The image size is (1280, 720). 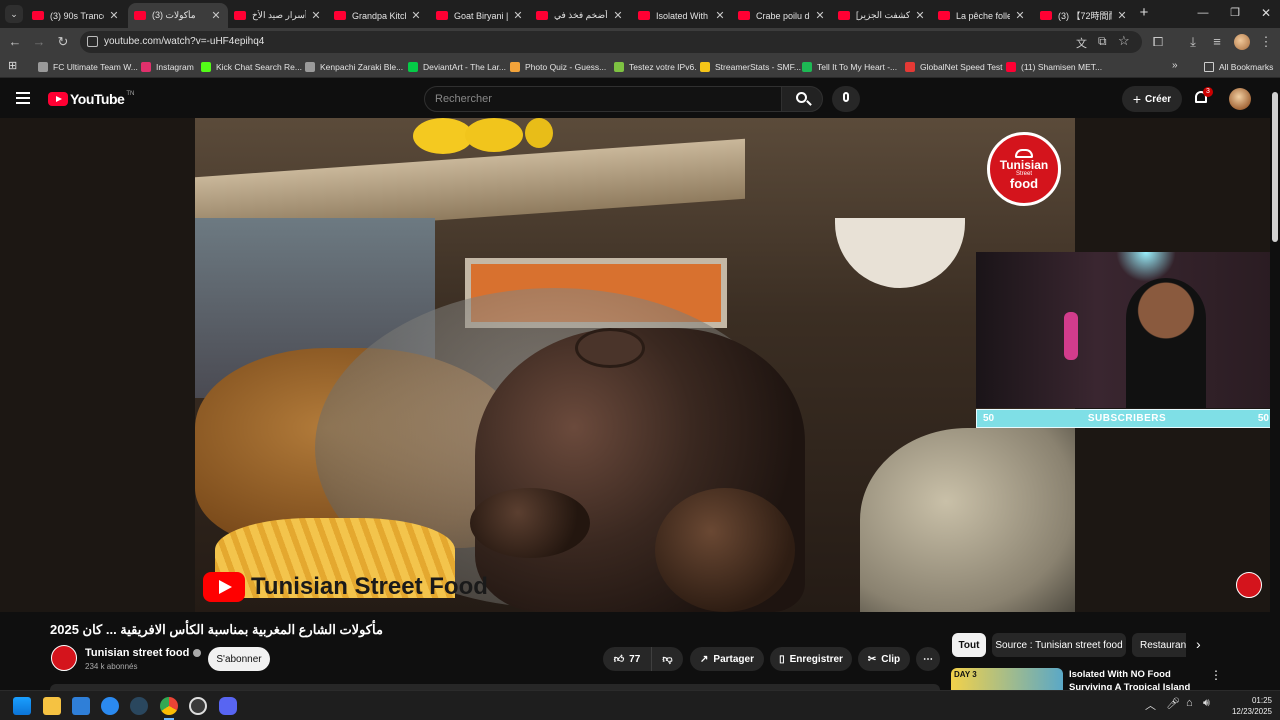 I want to click on media-control-icon: ≡, so click(x=1217, y=42).